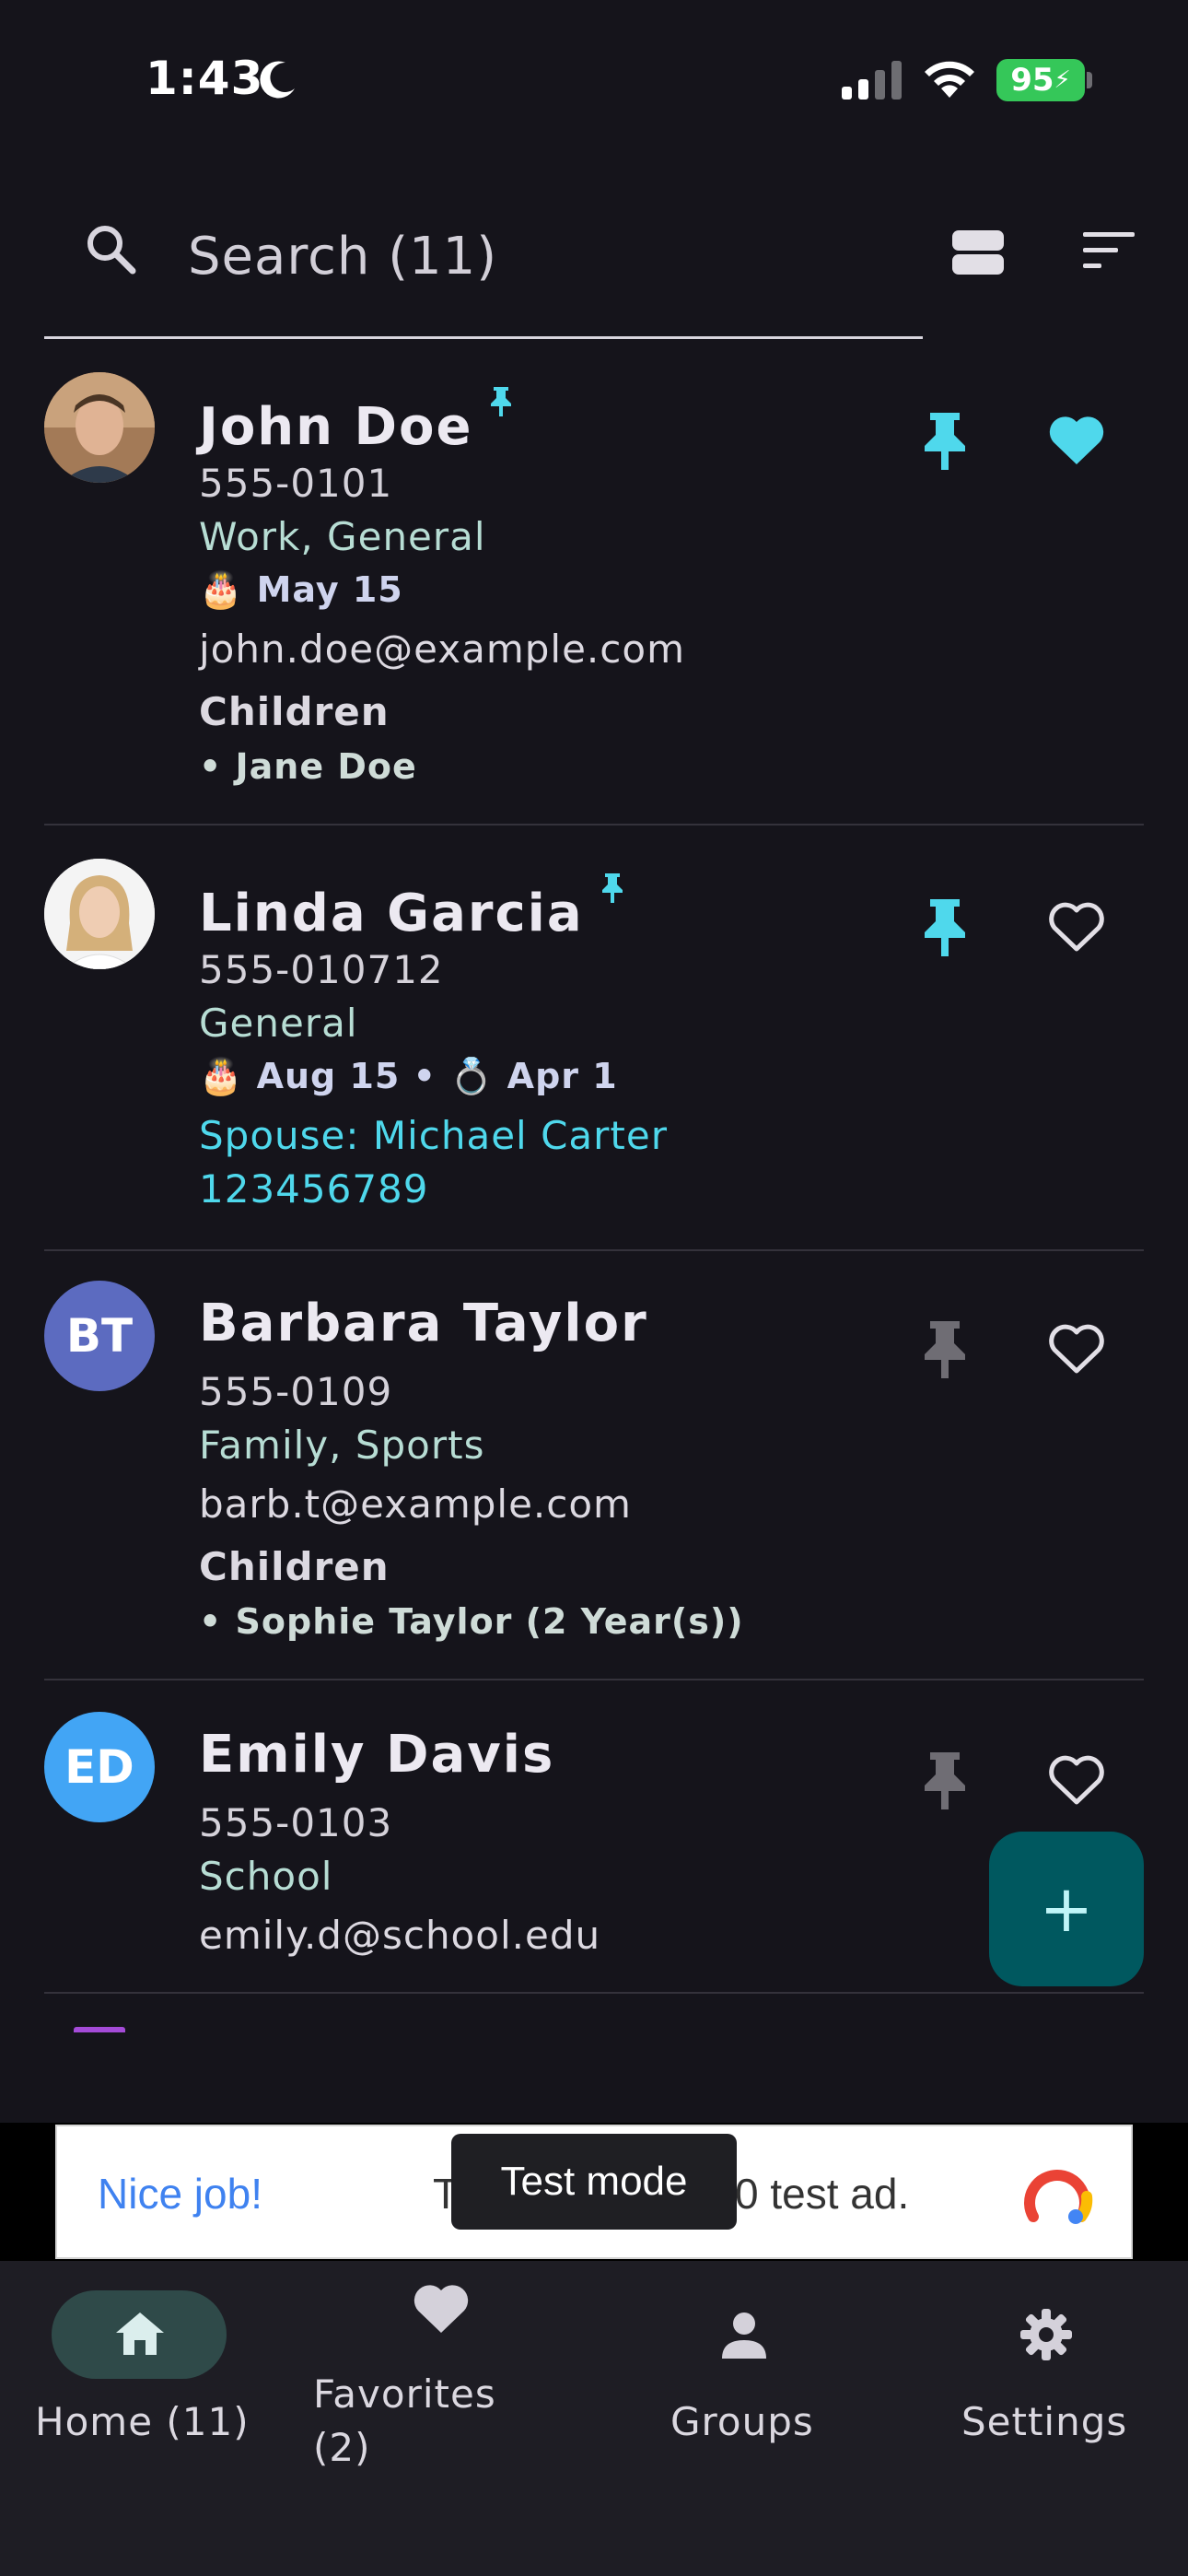 The image size is (1188, 2576). Describe the element at coordinates (1076, 440) in the screenshot. I see `favorite-heart-icon` at that location.